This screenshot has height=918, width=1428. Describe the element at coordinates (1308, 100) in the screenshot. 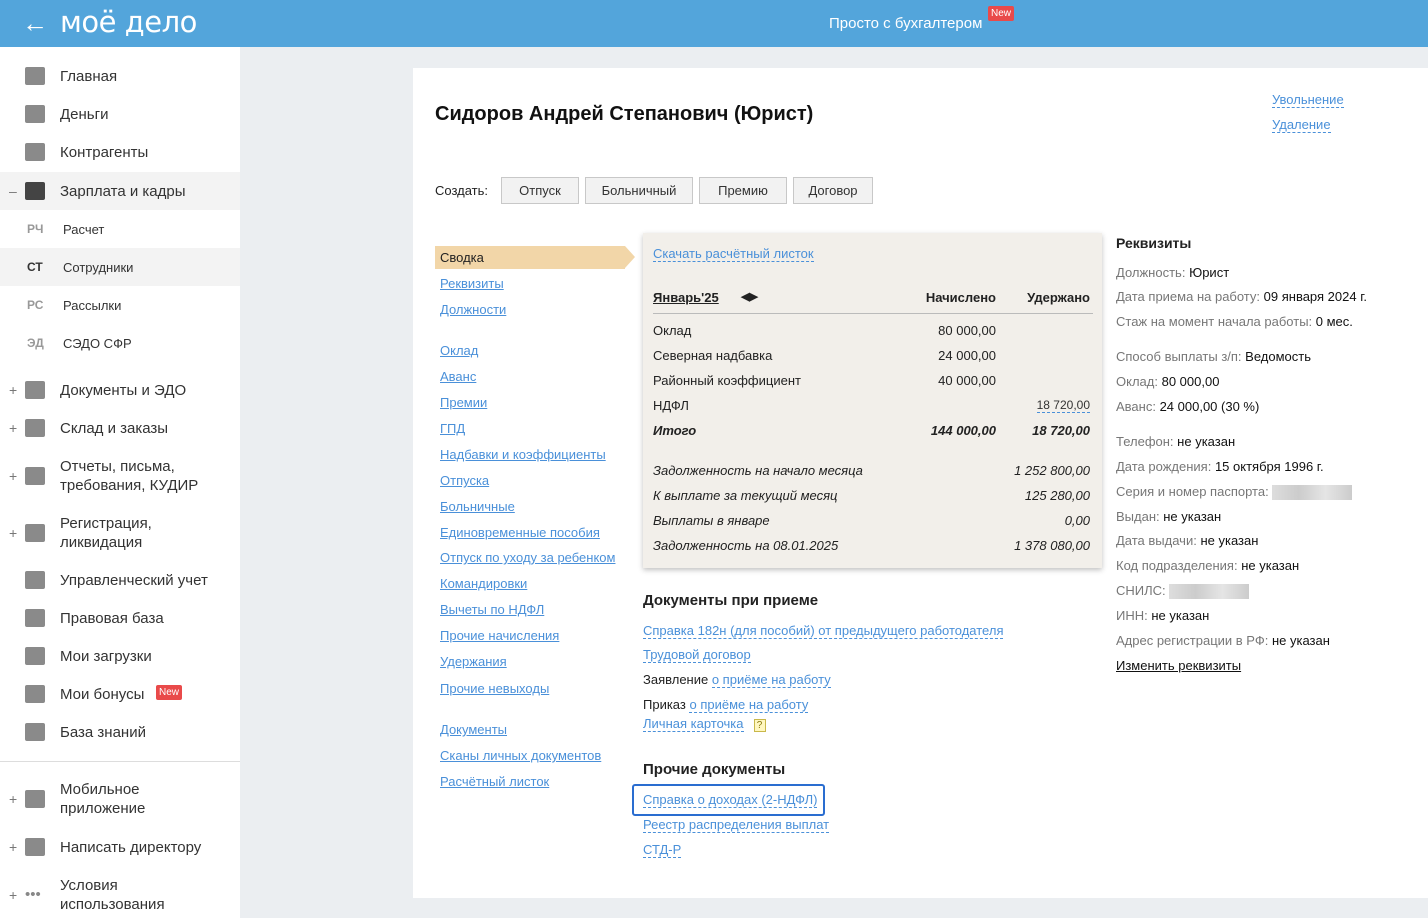

I see `dismiss-link: Увольнение` at that location.